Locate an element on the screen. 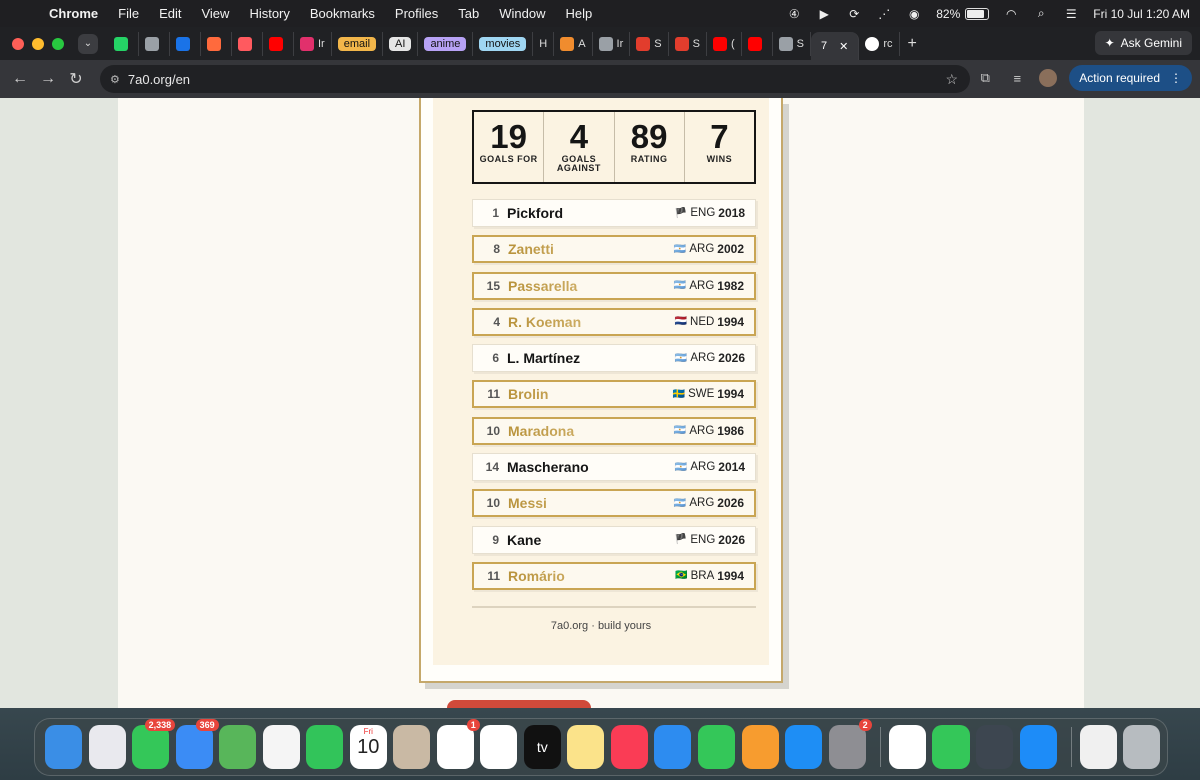 Image resolution: width=1200 pixels, height=780 pixels. launchpad-icon is located at coordinates (107, 747).